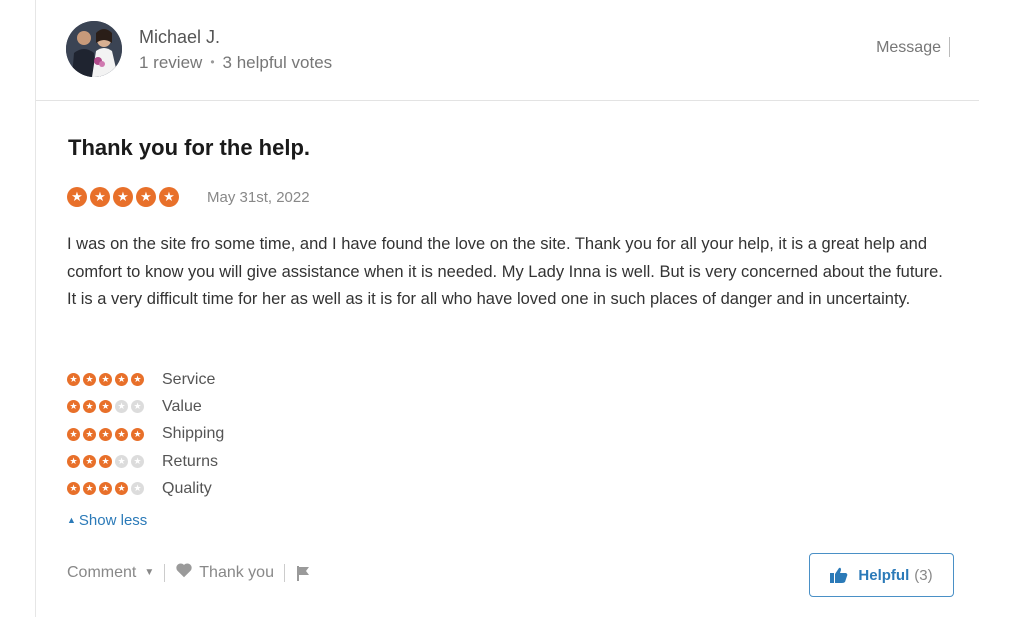  What do you see at coordinates (190, 461) in the screenshot?
I see `rating-label: Returns` at bounding box center [190, 461].